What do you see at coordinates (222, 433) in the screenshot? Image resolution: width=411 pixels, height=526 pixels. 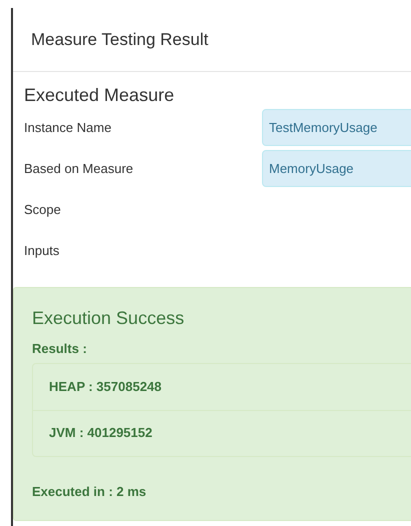 I see `result-item: JVM : 401295152` at bounding box center [222, 433].